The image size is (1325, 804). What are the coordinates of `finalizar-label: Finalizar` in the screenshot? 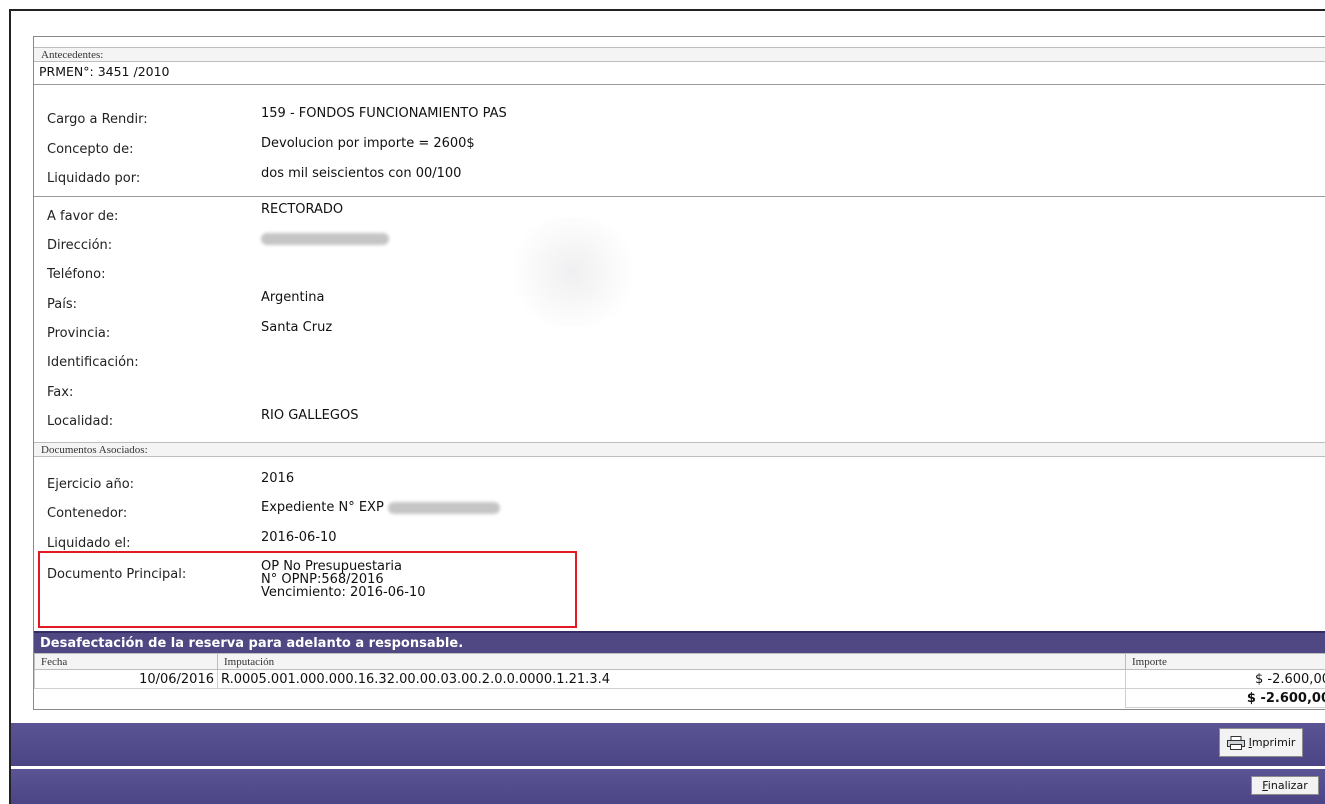 It's located at (1285, 785).